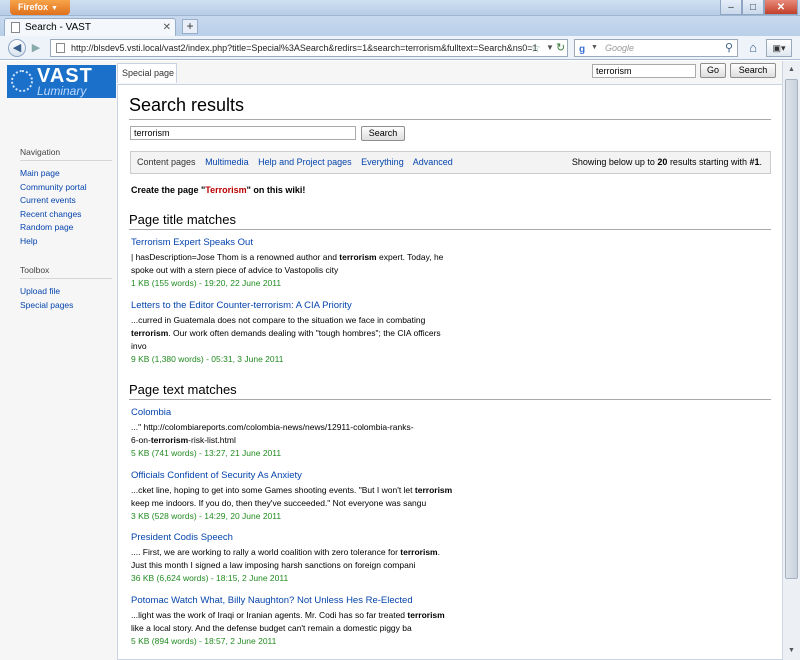 The width and height of the screenshot is (800, 660). Describe the element at coordinates (206, 283) in the screenshot. I see `result-meta: 1 KB (155 words) - 19:20, 22 June 2011` at that location.